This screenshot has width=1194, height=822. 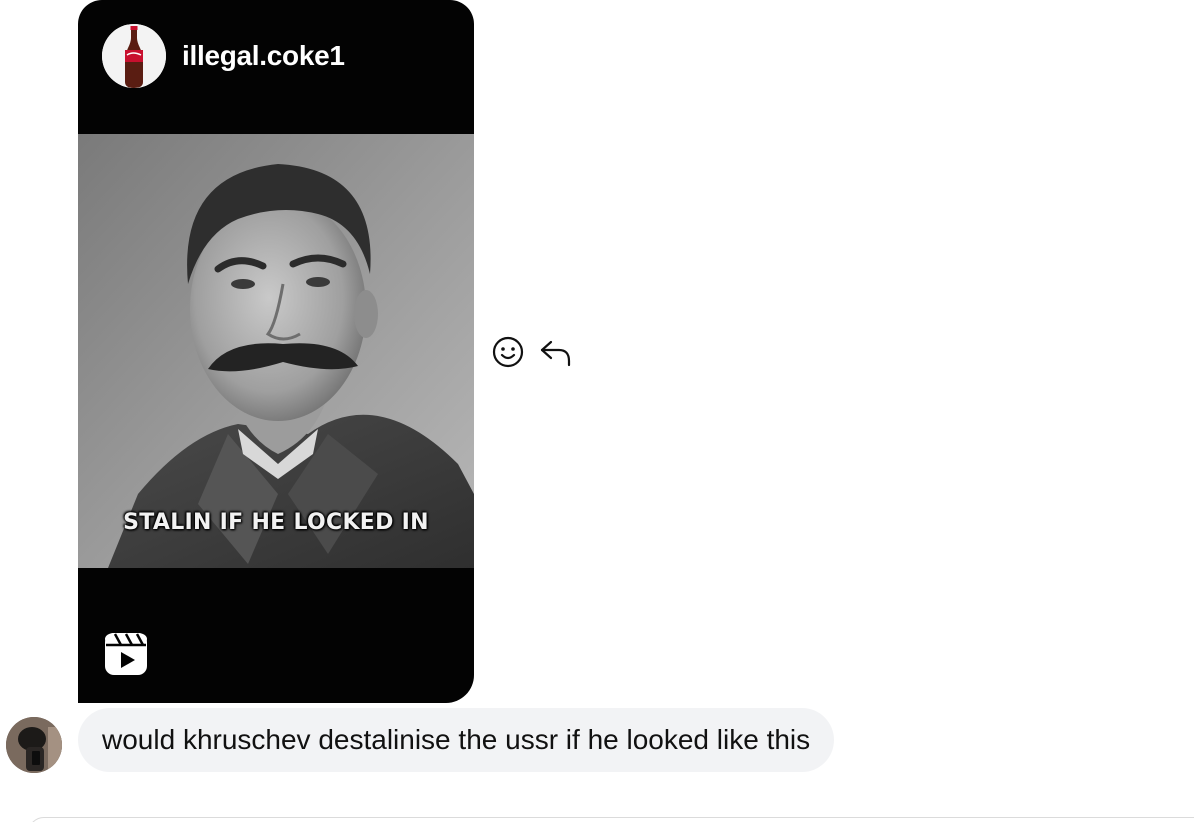 What do you see at coordinates (508, 352) in the screenshot?
I see `smiley-icon` at bounding box center [508, 352].